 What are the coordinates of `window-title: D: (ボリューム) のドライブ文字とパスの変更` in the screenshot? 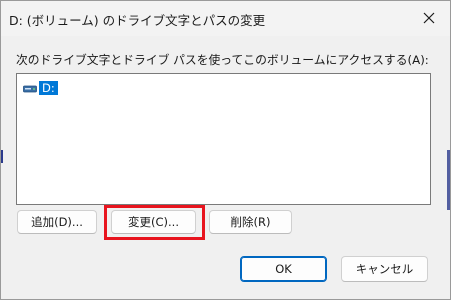 It's located at (137, 20).